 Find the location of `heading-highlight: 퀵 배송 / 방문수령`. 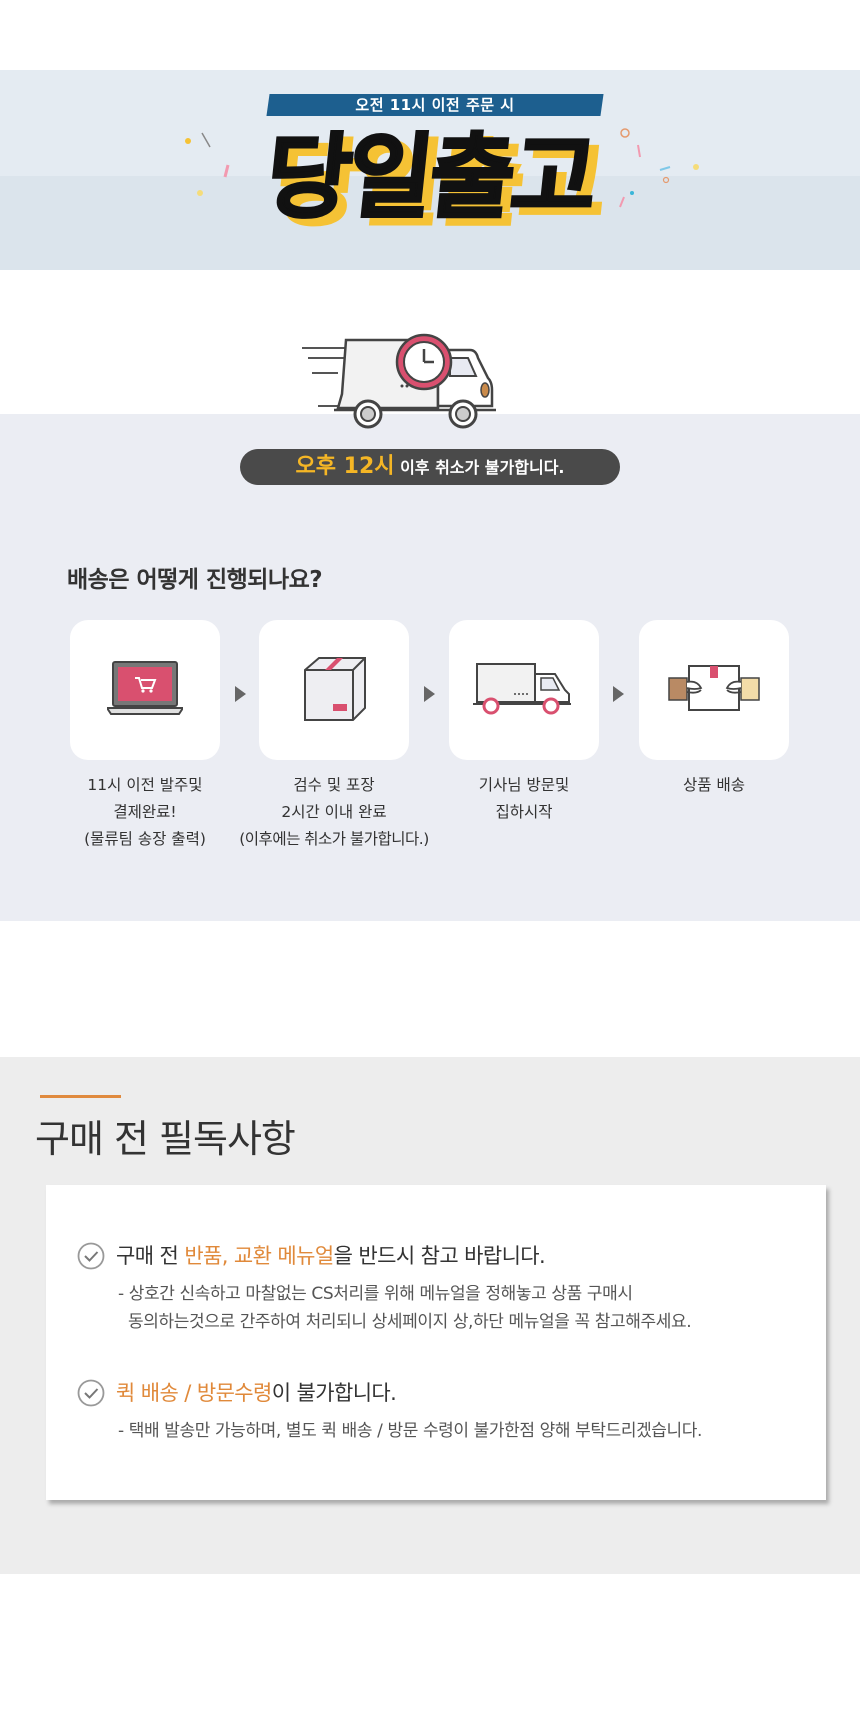

heading-highlight: 퀵 배송 / 방문수령 is located at coordinates (194, 1393).